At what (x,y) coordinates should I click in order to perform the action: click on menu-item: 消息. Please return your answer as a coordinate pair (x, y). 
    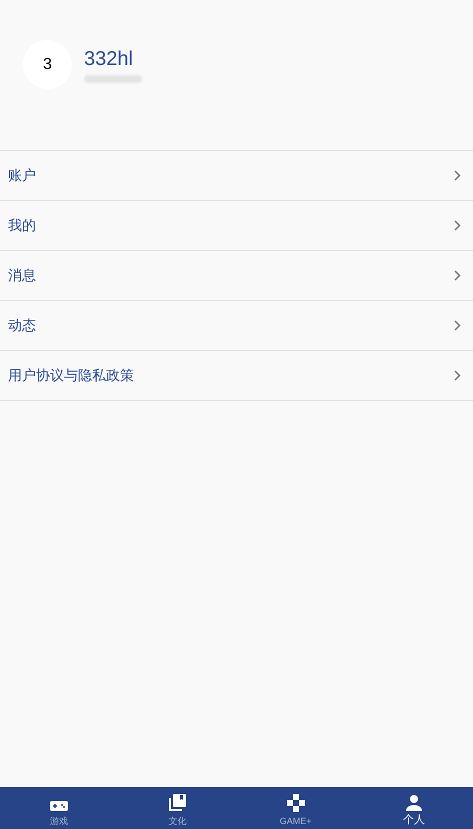
    Looking at the image, I should click on (236, 276).